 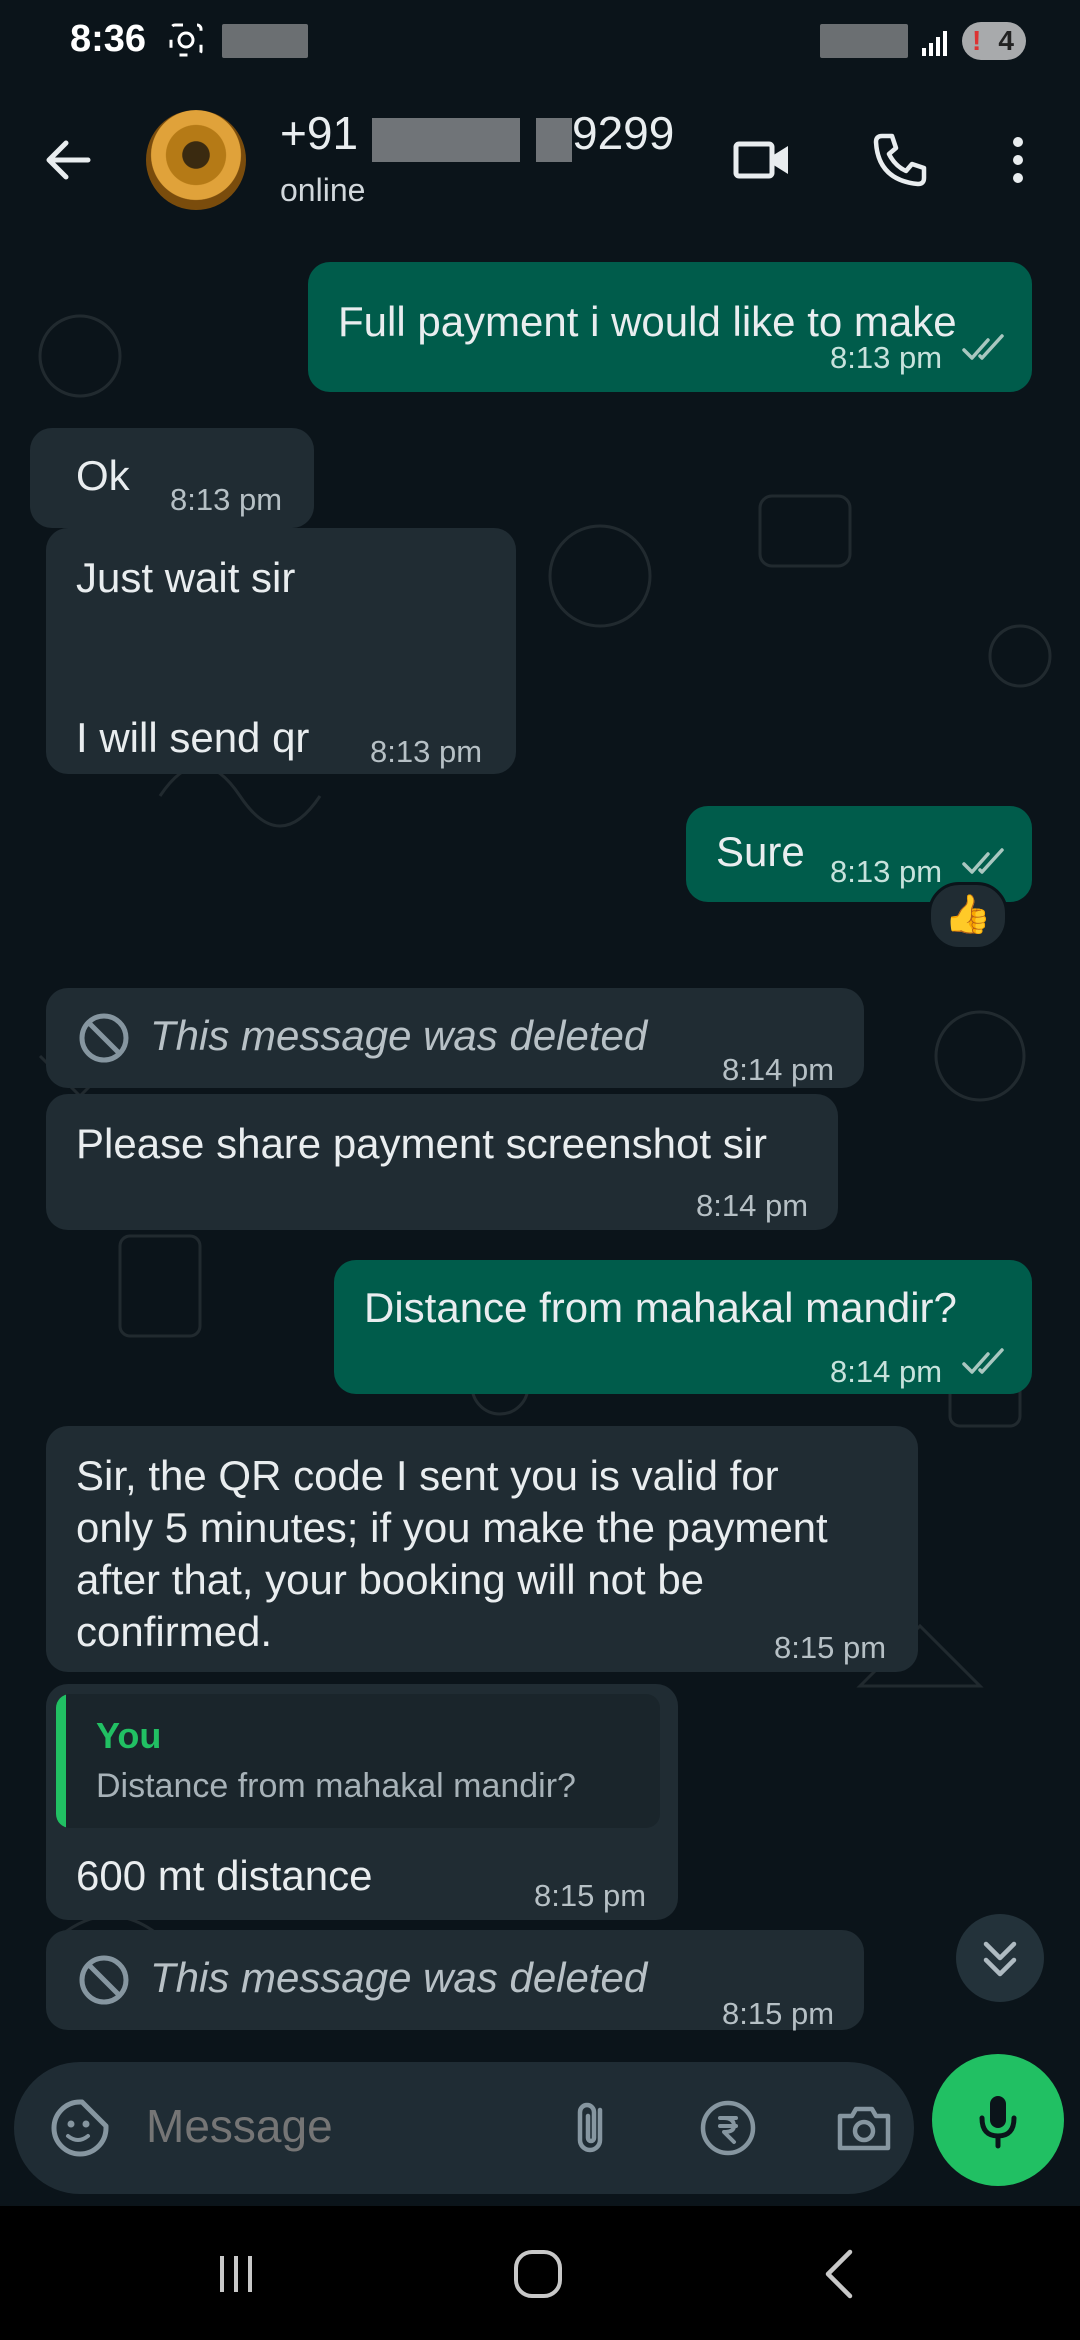 I want to click on home-icon, so click(x=538, y=2274).